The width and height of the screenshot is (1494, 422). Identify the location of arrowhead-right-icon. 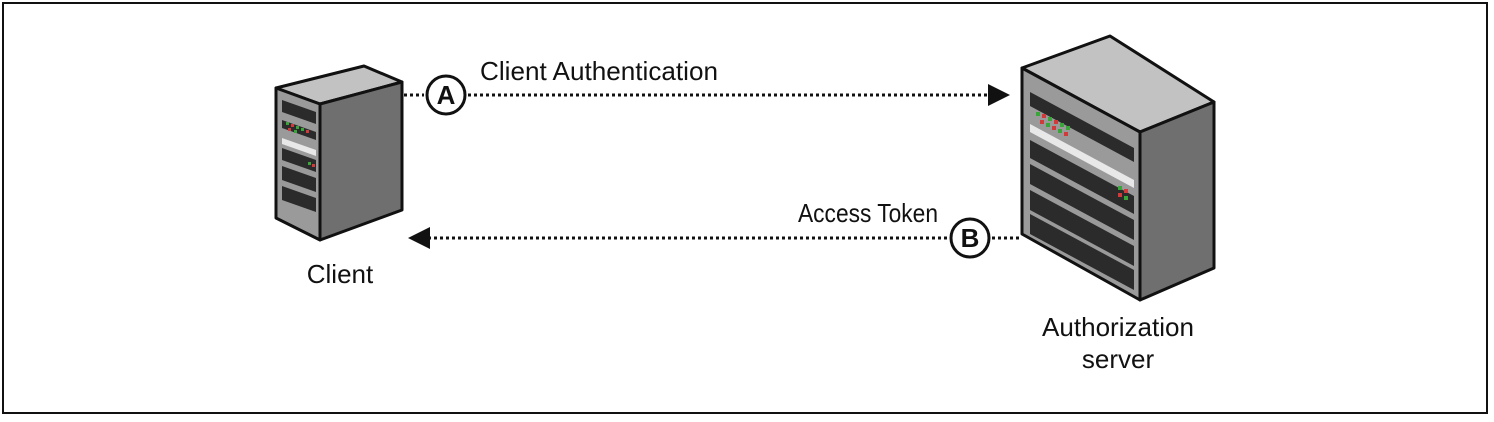
(999, 95).